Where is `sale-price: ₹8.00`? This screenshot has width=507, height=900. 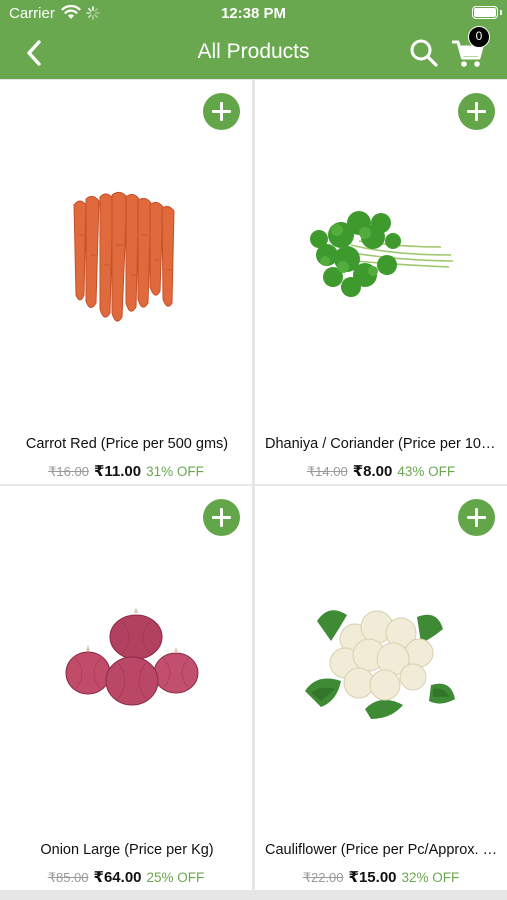
sale-price: ₹8.00 is located at coordinates (372, 471).